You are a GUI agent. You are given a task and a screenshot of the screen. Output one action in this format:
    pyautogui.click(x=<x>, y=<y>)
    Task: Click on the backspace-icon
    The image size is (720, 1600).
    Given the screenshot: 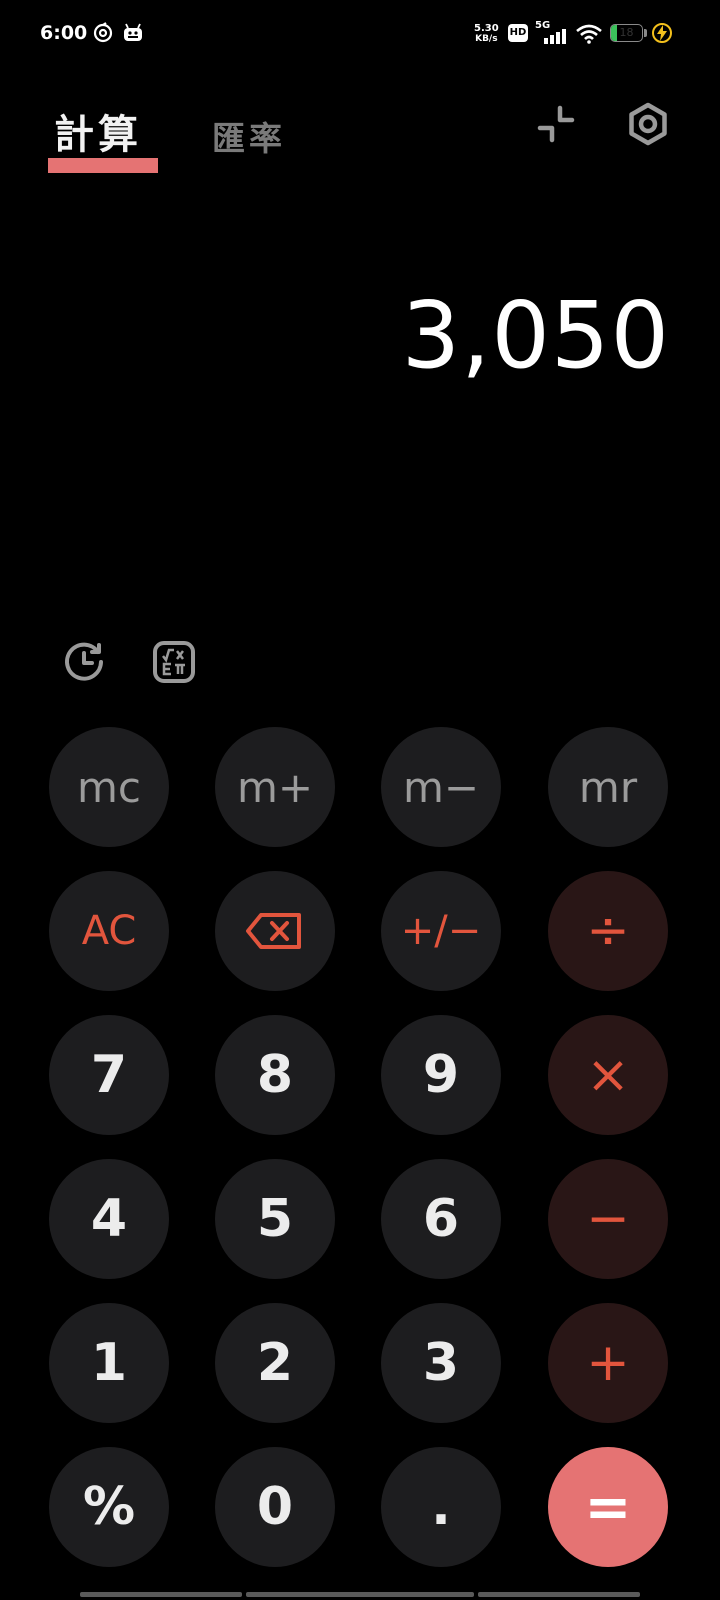 What is the action you would take?
    pyautogui.click(x=273, y=931)
    